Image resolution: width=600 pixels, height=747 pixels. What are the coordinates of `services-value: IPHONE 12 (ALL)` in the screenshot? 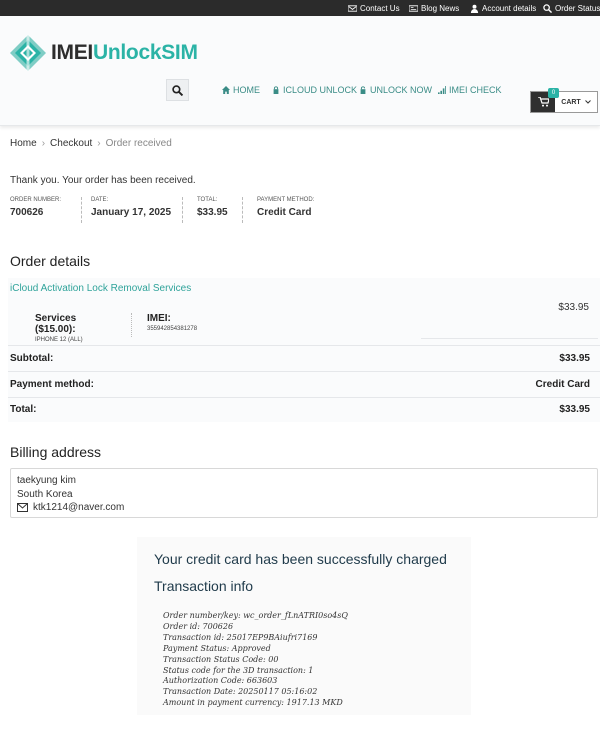 It's located at (59, 340).